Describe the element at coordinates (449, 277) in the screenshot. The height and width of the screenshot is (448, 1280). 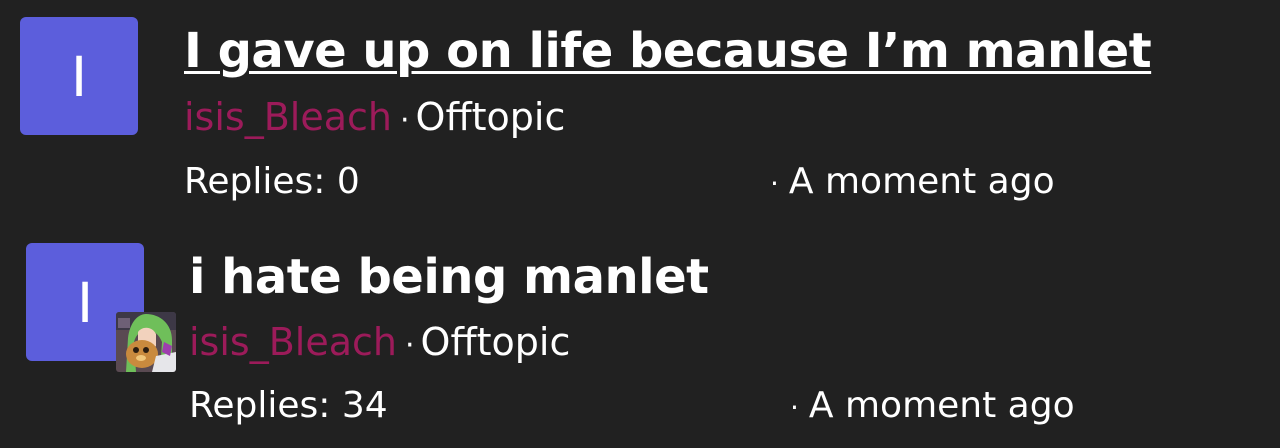
I see `thread-title-link: i hate being manlet` at that location.